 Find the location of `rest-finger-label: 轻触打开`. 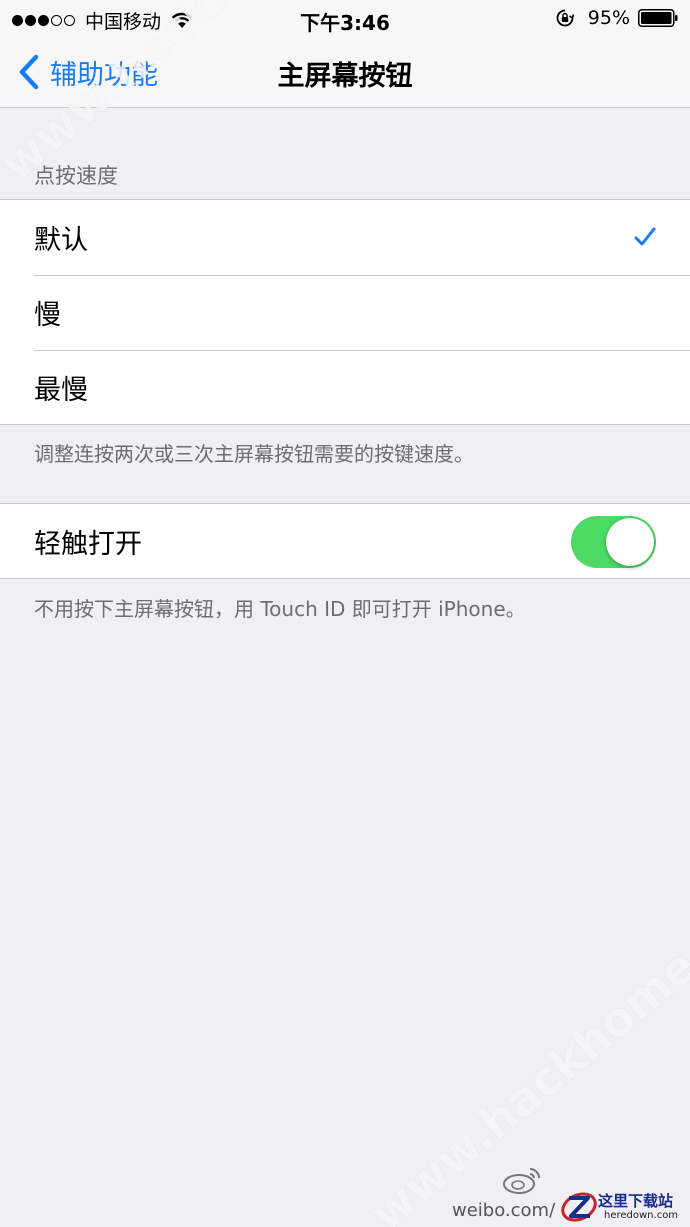

rest-finger-label: 轻触打开 is located at coordinates (88, 544).